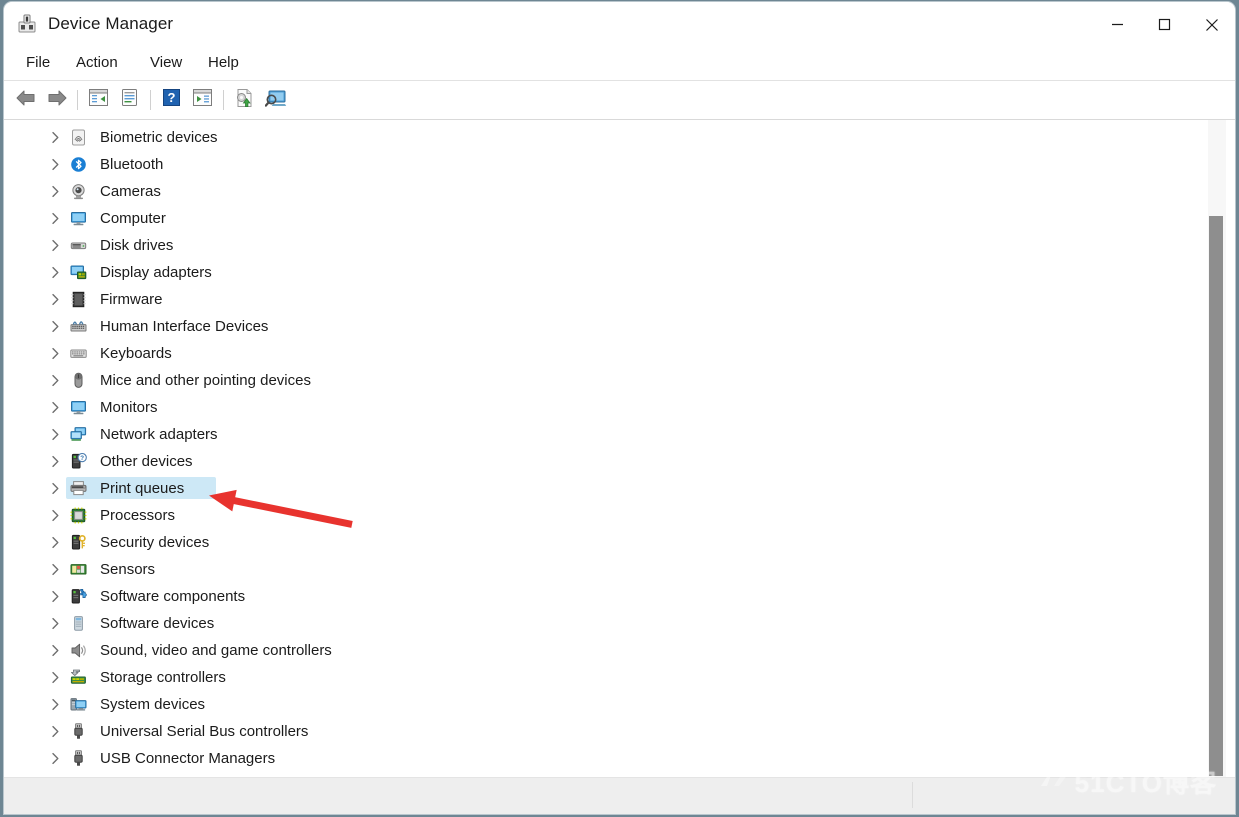 The height and width of the screenshot is (817, 1239). I want to click on tree-item-processors: Processors, so click(601, 515).